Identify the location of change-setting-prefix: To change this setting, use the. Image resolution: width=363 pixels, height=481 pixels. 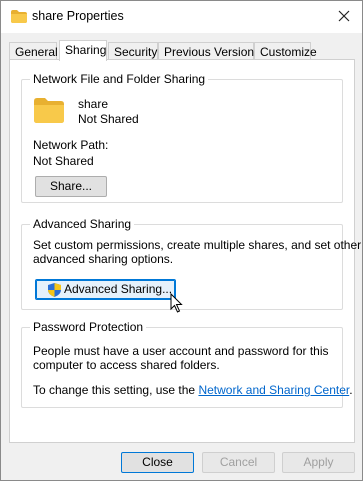
(116, 390).